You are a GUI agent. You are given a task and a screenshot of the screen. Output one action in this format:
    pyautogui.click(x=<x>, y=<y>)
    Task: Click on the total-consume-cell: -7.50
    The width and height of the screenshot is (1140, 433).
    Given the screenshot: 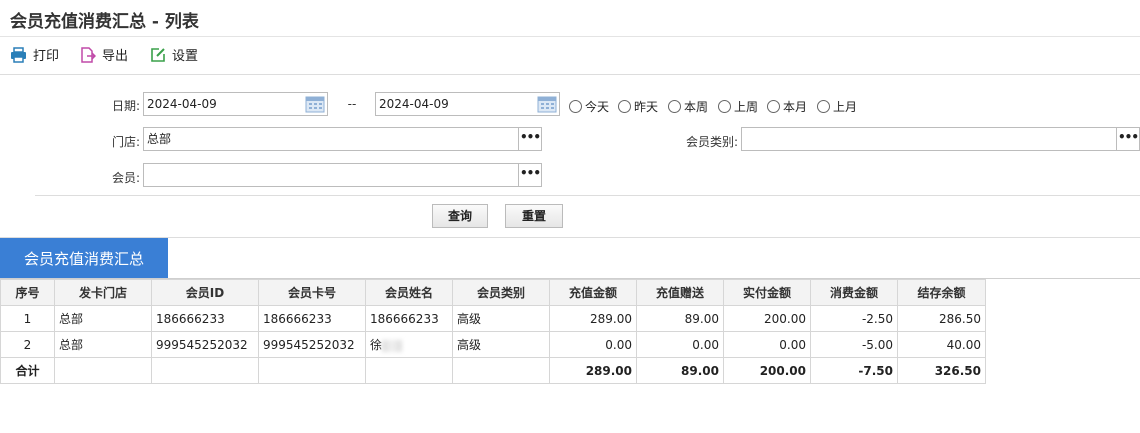 What is the action you would take?
    pyautogui.click(x=854, y=370)
    